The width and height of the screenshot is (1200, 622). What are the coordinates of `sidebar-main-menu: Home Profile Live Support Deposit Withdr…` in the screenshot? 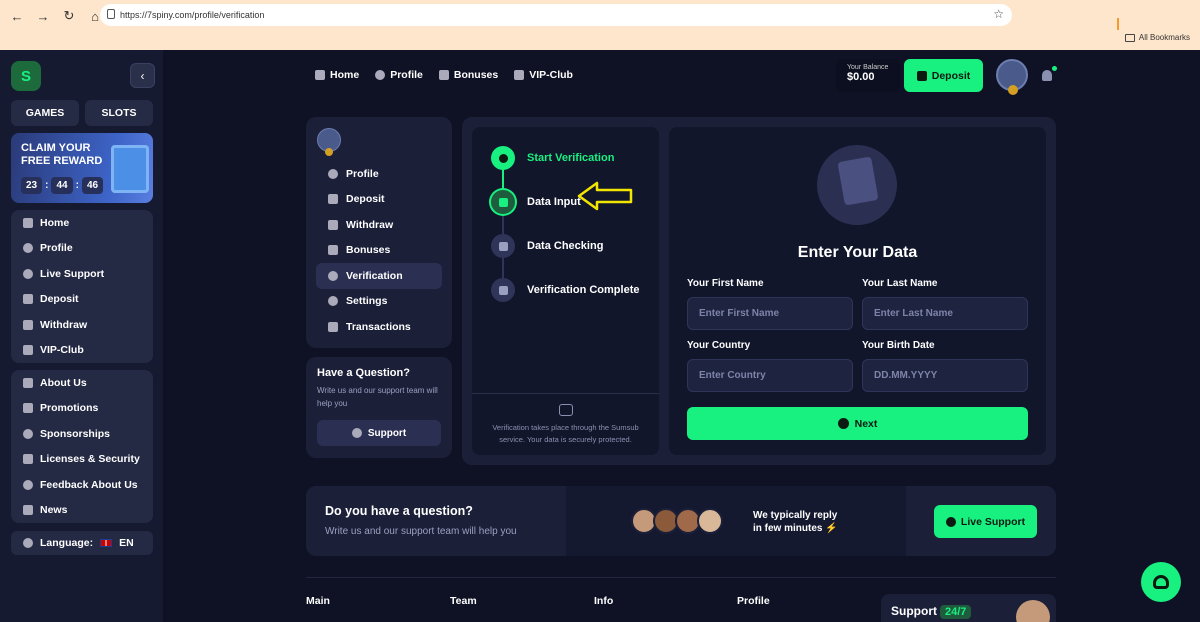 It's located at (82, 286).